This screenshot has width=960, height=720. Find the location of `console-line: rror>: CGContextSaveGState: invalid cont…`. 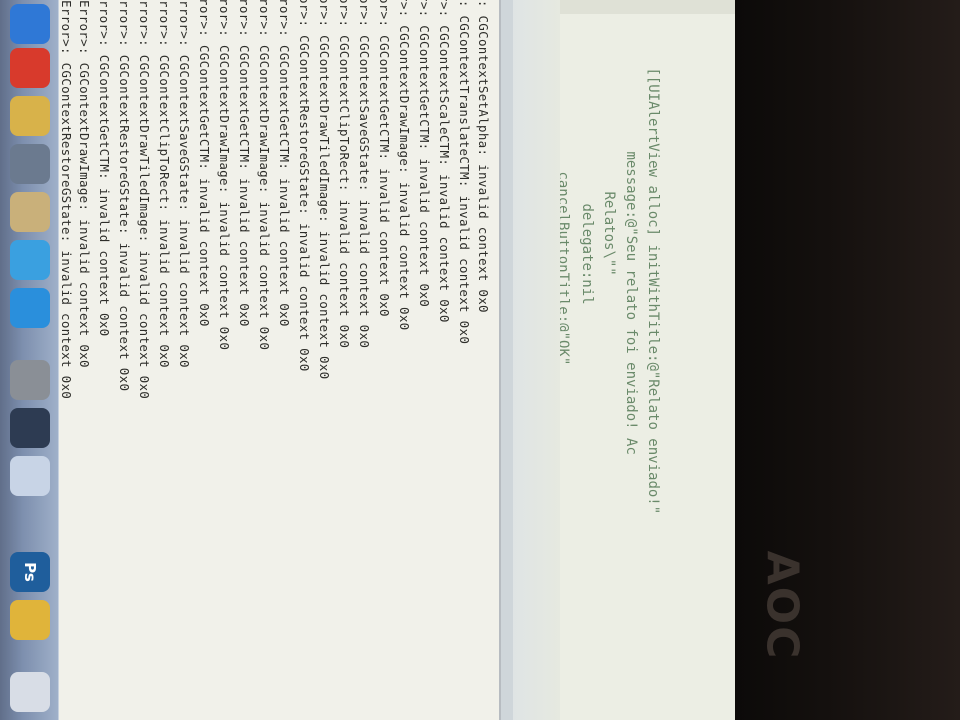

console-line: rror>: CGContextSaveGState: invalid cont… is located at coordinates (184, 184).